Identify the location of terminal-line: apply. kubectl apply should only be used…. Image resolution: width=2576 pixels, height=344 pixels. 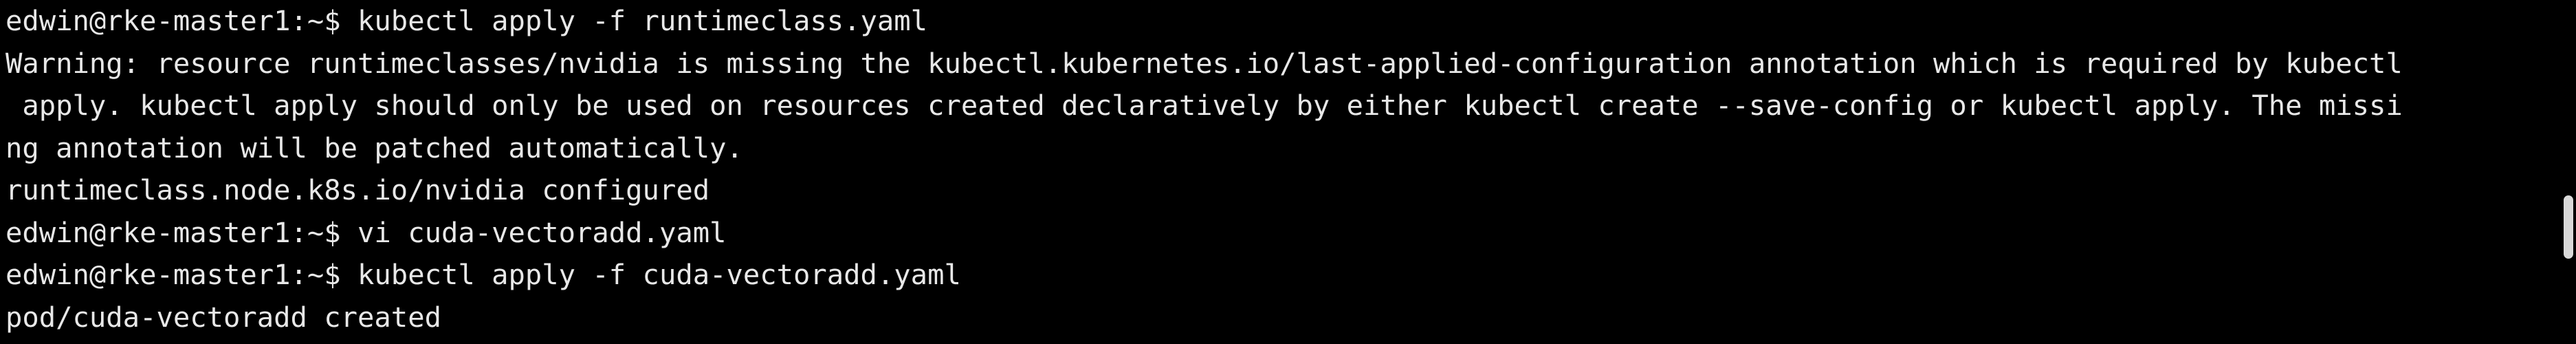
(1204, 105).